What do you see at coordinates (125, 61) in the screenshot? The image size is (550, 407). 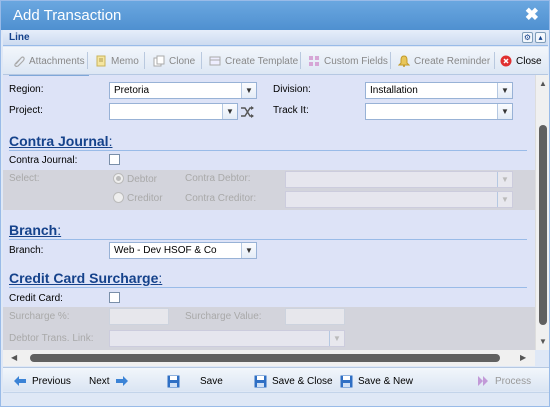 I see `memo-label: Memo` at bounding box center [125, 61].